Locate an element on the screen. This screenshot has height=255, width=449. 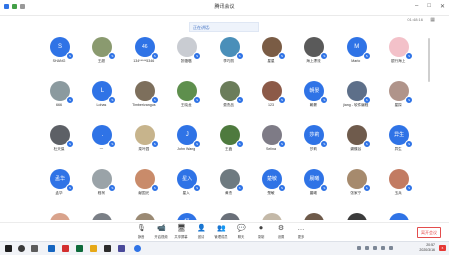
participant-name: 程柯 is located at coordinates (101, 193).